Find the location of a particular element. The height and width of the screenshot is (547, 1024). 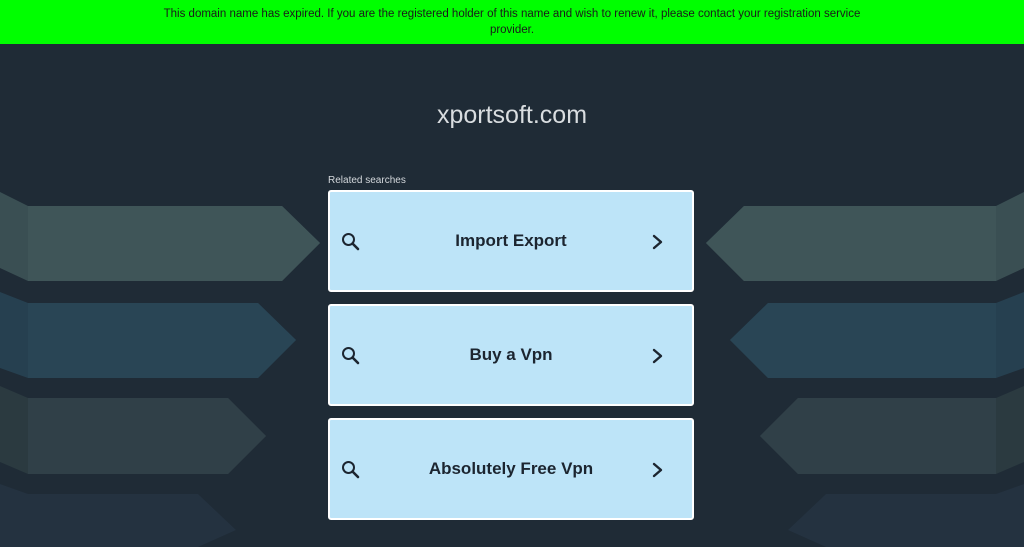

related-searches-label: Related searches is located at coordinates (367, 180).